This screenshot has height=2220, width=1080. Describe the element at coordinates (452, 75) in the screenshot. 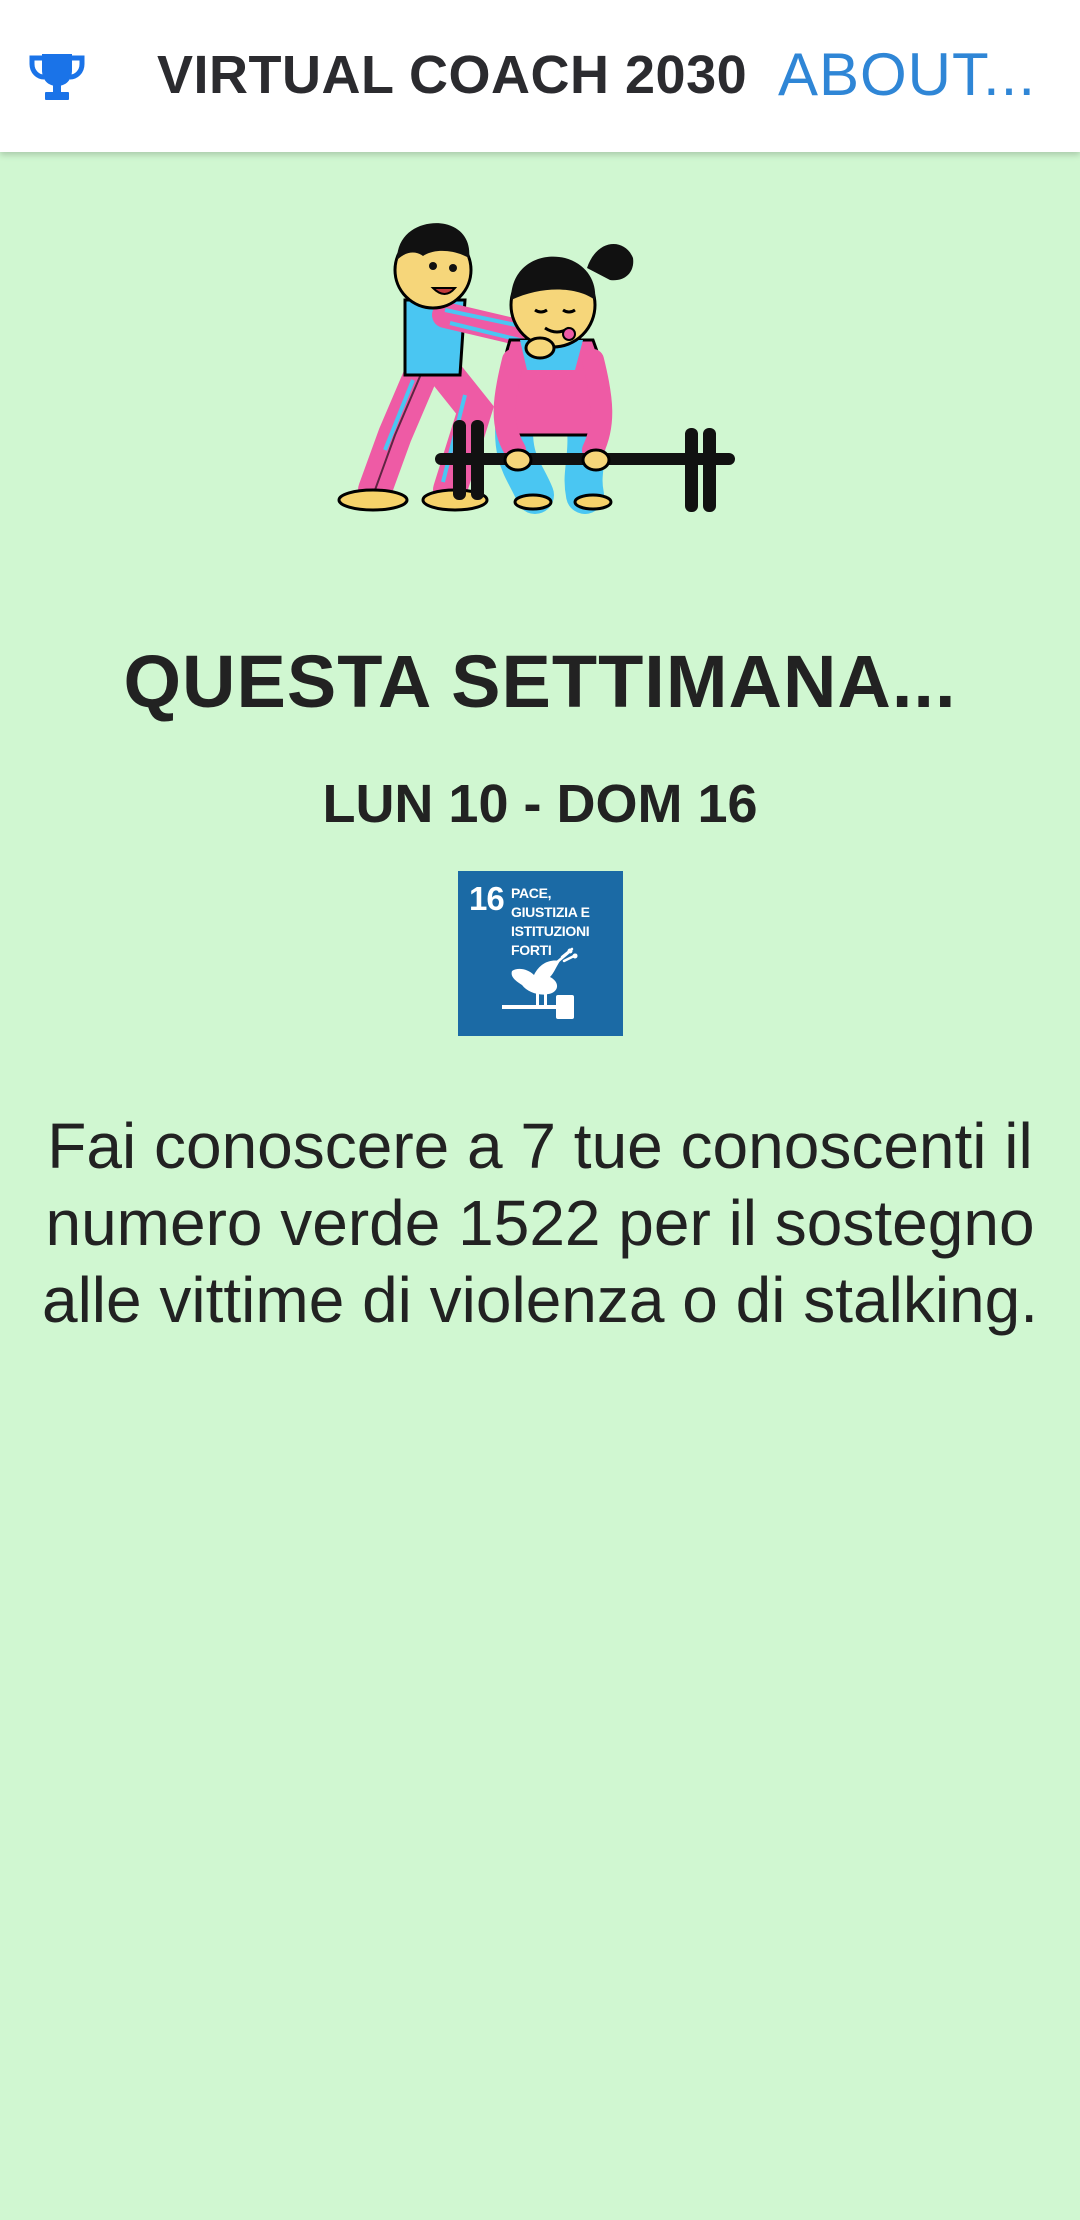

I see `app-title: VIRTUAL COACH 2030` at that location.